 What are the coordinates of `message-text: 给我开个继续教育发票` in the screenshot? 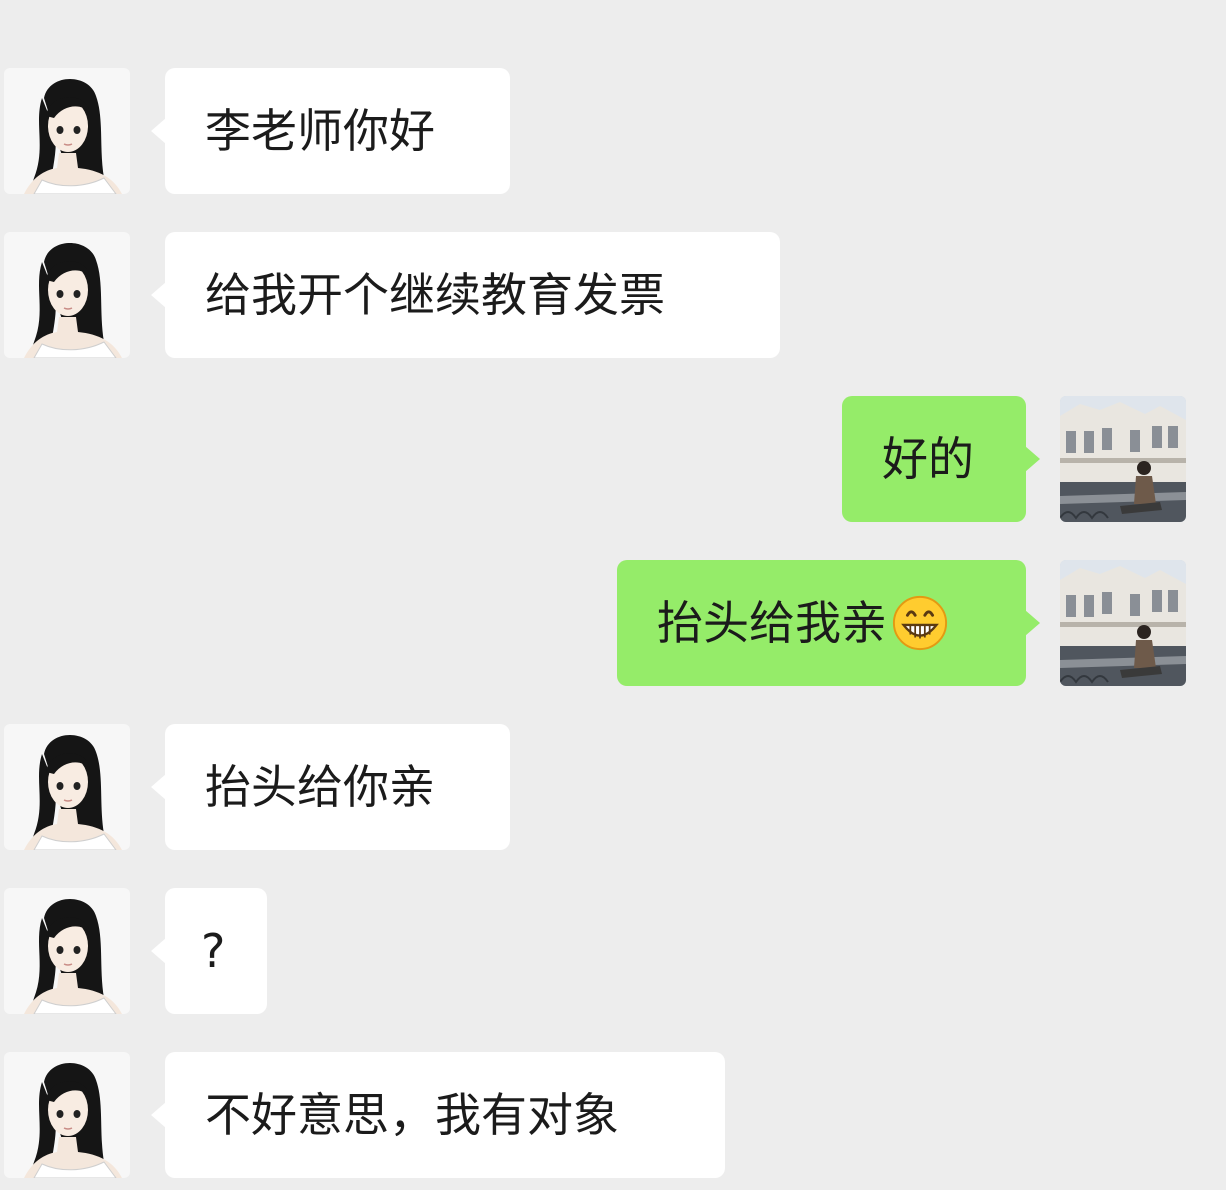 It's located at (435, 295).